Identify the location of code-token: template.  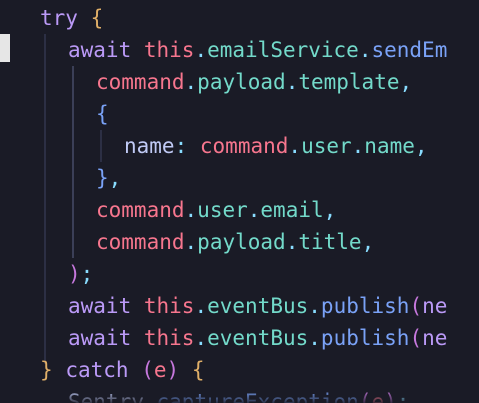
(349, 82).